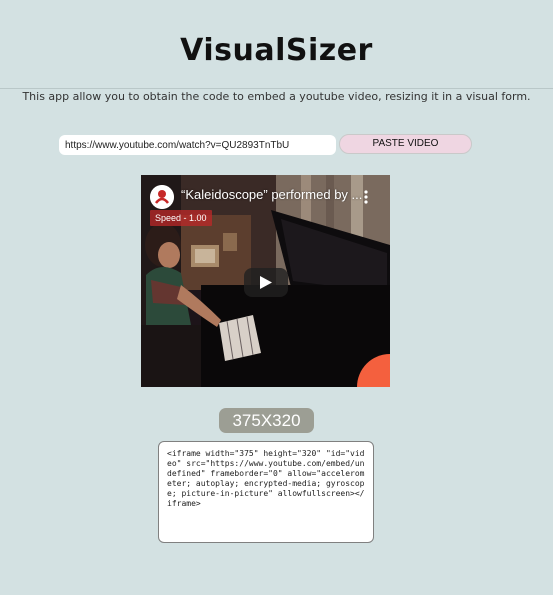 This screenshot has width=553, height=595. I want to click on more-vert-icon, so click(366, 197).